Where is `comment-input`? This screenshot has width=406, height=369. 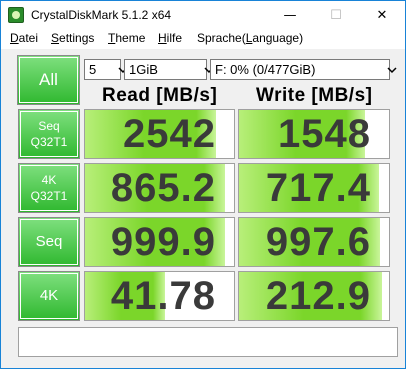
comment-input is located at coordinates (208, 342).